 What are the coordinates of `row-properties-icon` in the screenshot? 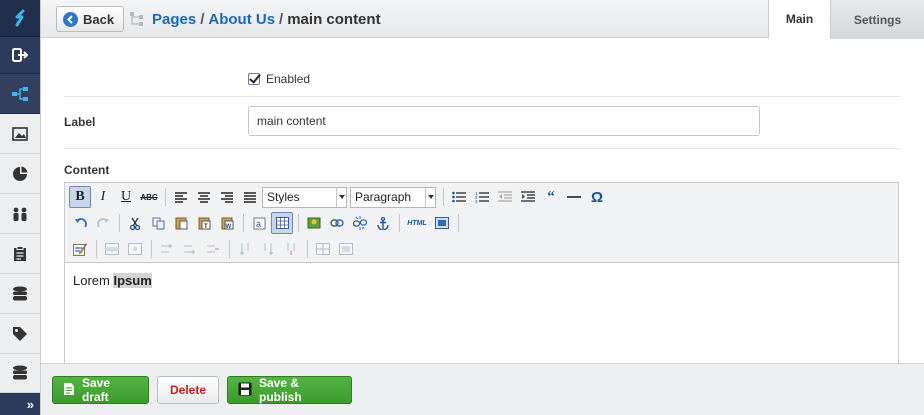 It's located at (112, 249).